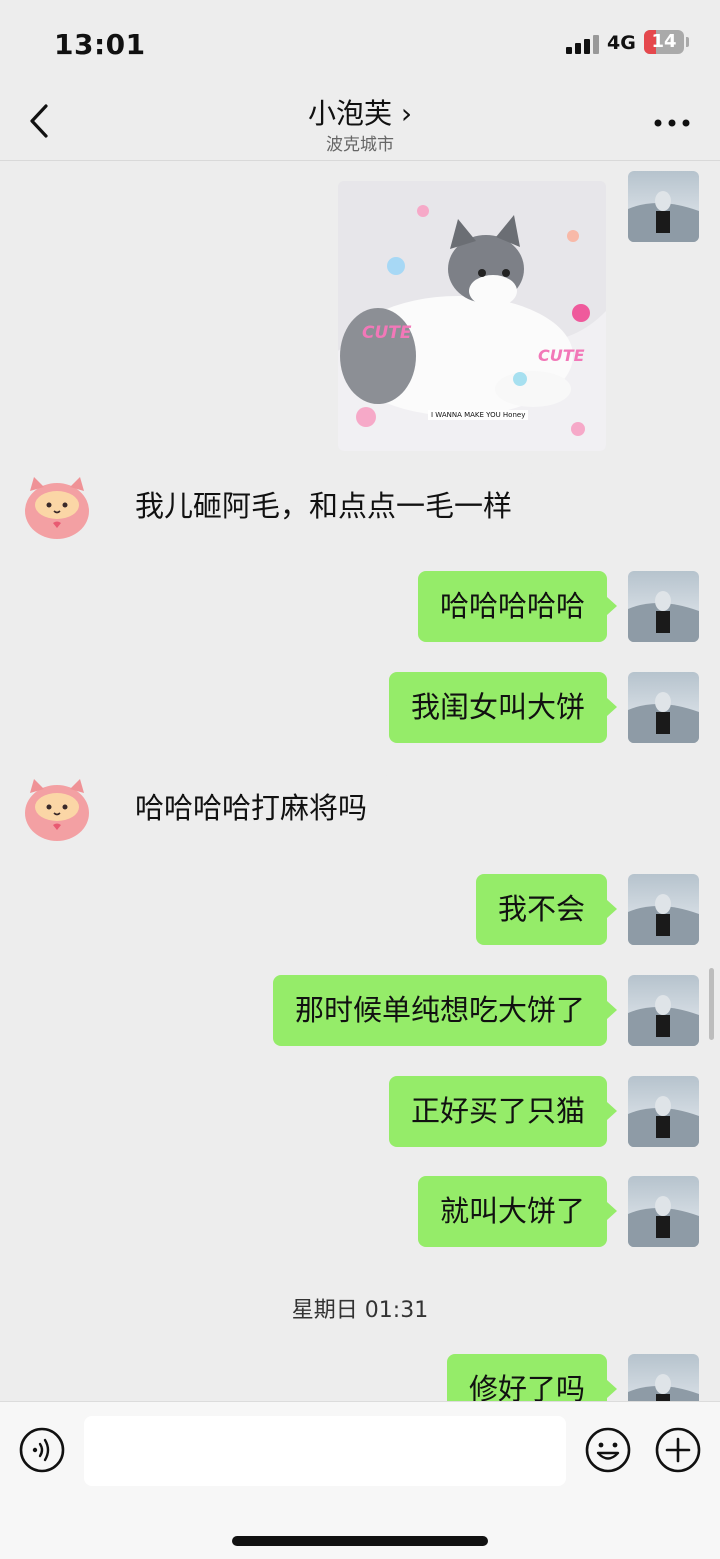  What do you see at coordinates (251, 808) in the screenshot?
I see `message-bubble: 哈哈哈哈打麻将吗` at bounding box center [251, 808].